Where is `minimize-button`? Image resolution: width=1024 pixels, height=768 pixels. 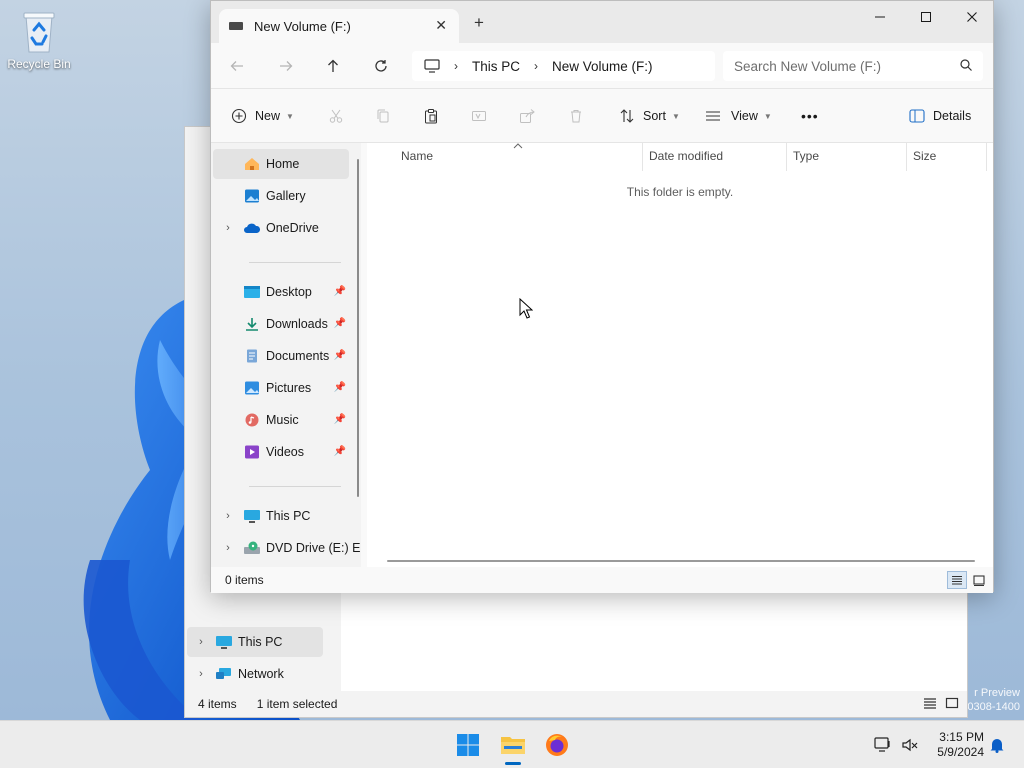 minimize-button is located at coordinates (880, 17).